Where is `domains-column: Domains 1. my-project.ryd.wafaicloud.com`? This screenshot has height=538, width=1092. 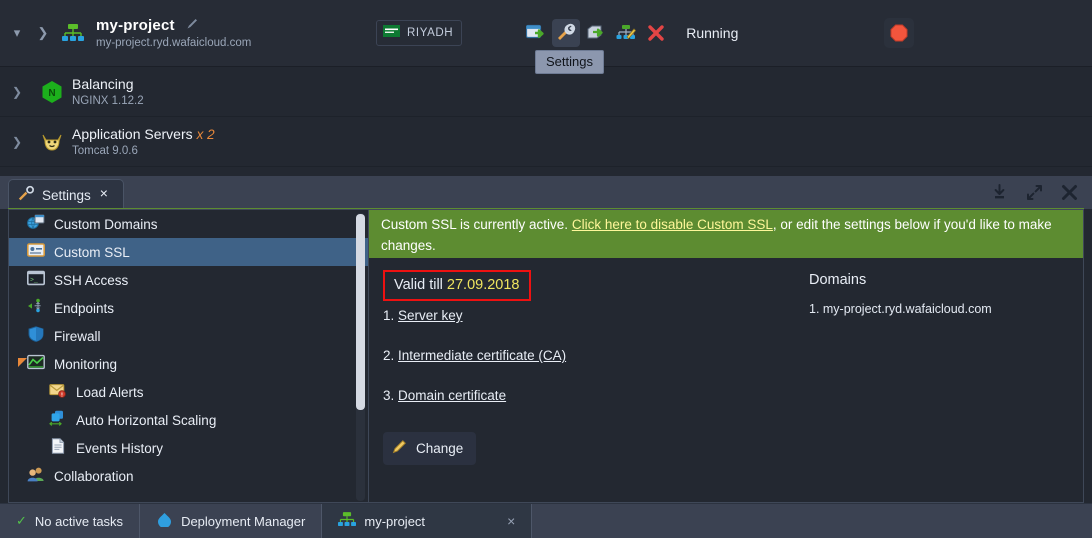 domains-column: Domains 1. my-project.ryd.wafaicloud.com is located at coordinates (900, 294).